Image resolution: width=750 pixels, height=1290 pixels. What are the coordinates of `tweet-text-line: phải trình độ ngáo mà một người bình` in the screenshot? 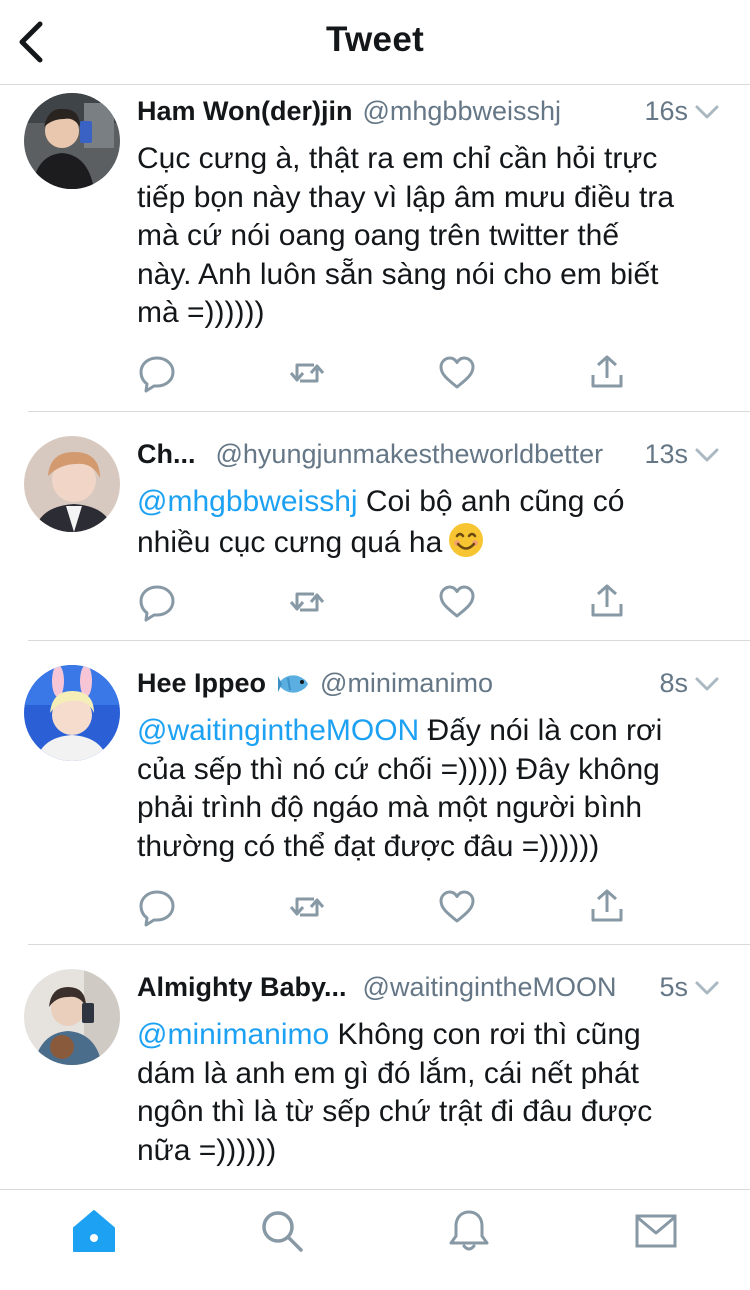 It's located at (390, 807).